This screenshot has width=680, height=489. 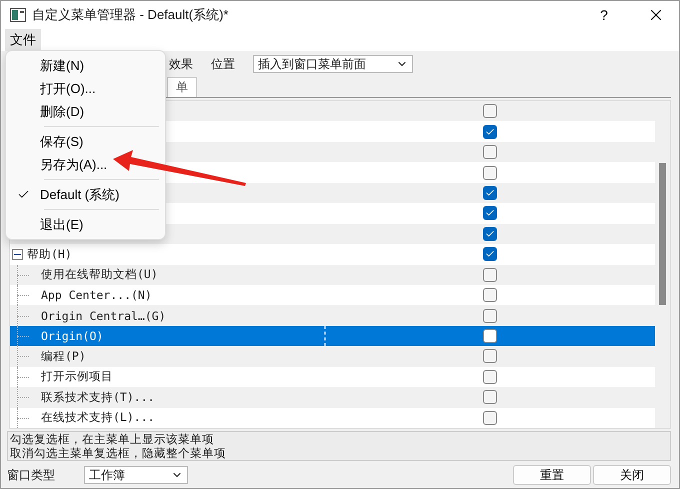 What do you see at coordinates (72, 336) in the screenshot?
I see `tree-item: Origin(O)` at bounding box center [72, 336].